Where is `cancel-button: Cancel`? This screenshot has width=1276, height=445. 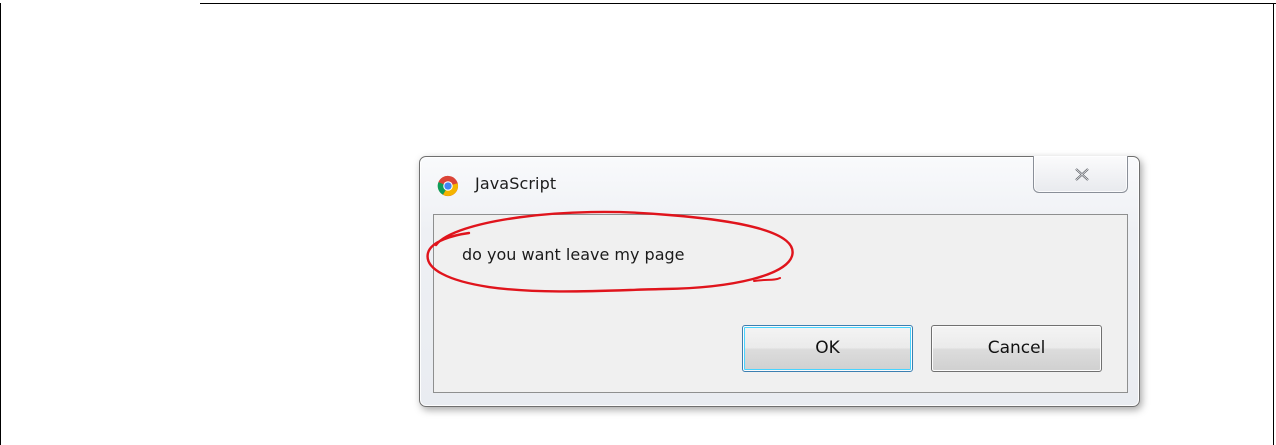 cancel-button: Cancel is located at coordinates (1016, 348).